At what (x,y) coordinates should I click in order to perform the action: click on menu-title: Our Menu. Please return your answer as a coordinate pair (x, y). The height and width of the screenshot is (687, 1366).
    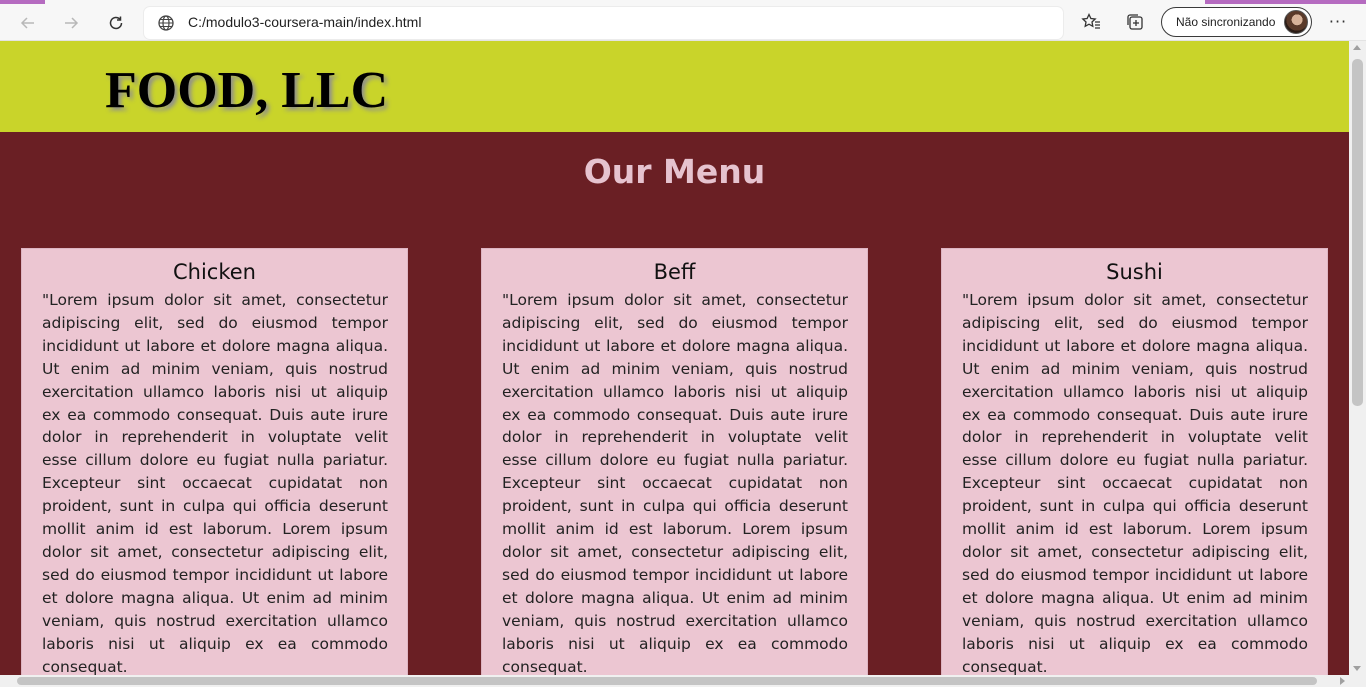
    Looking at the image, I should click on (674, 171).